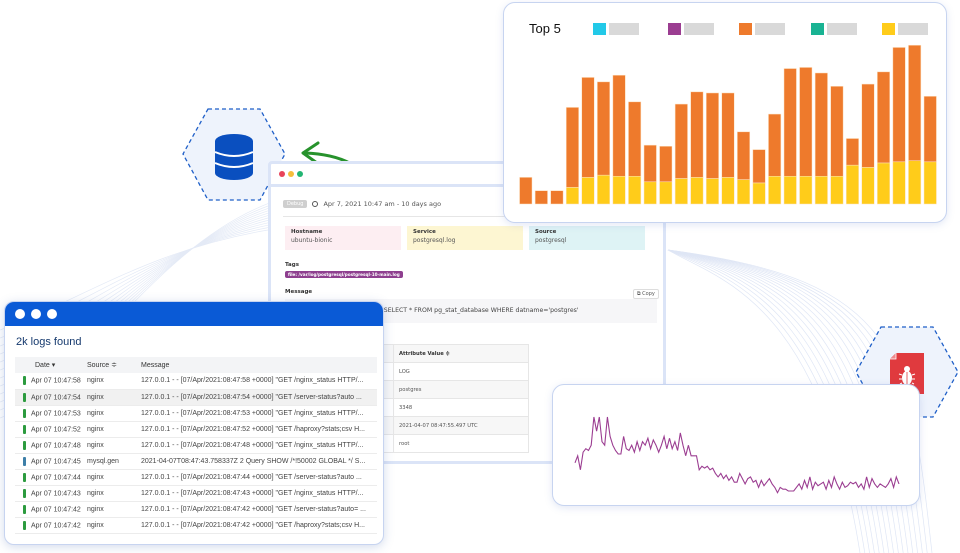 The width and height of the screenshot is (960, 553). What do you see at coordinates (545, 28) in the screenshot?
I see `chart-title: Top 5` at bounding box center [545, 28].